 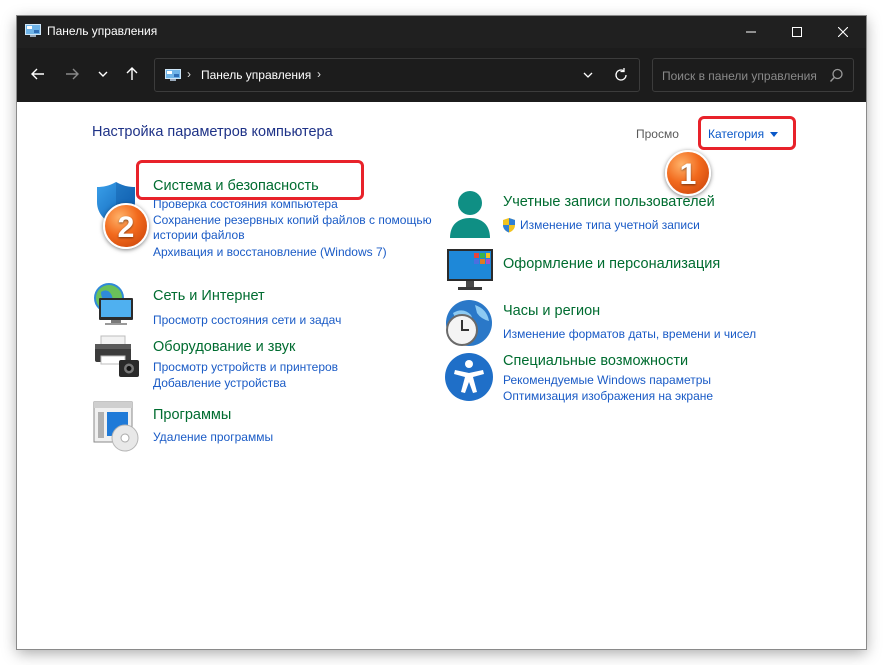 What do you see at coordinates (117, 427) in the screenshot?
I see `programs-icon` at bounding box center [117, 427].